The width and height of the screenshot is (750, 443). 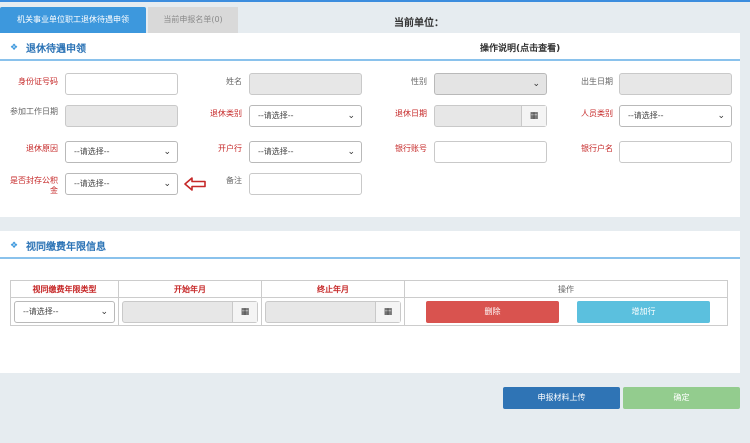 I want to click on gender-select: ⌄, so click(x=490, y=84).